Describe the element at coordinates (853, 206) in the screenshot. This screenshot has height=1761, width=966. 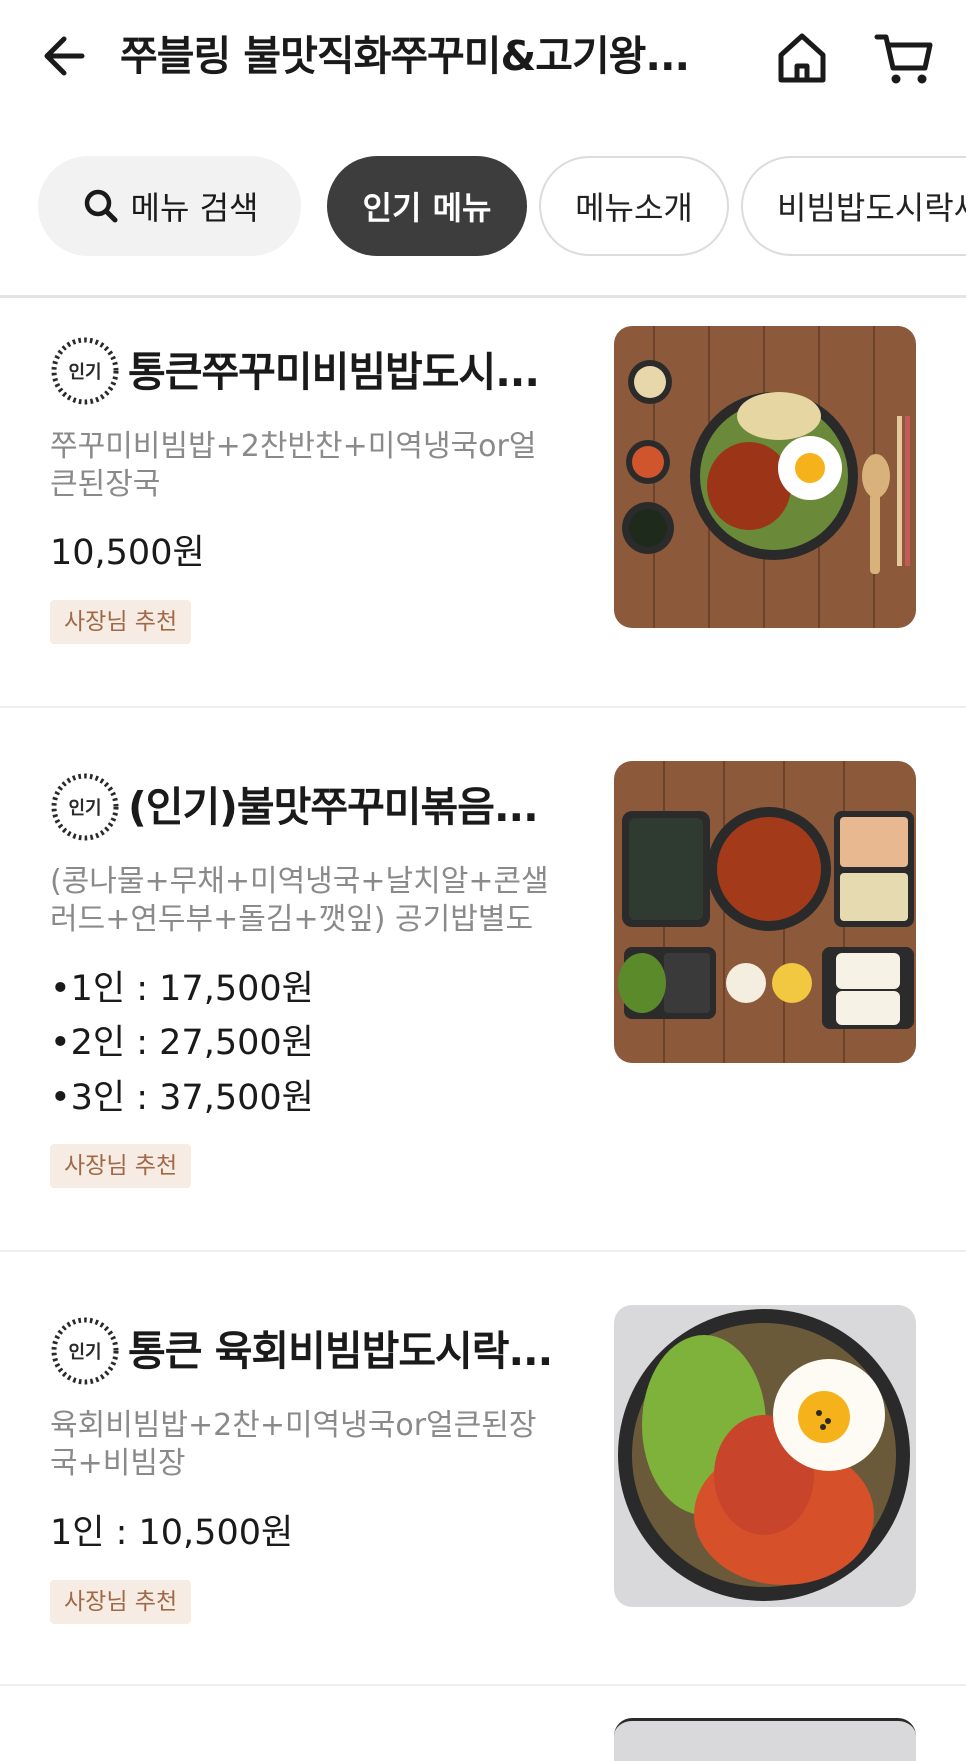
I see `tab-bibimbap-lunchbox: 비빔밥도시락세트` at that location.